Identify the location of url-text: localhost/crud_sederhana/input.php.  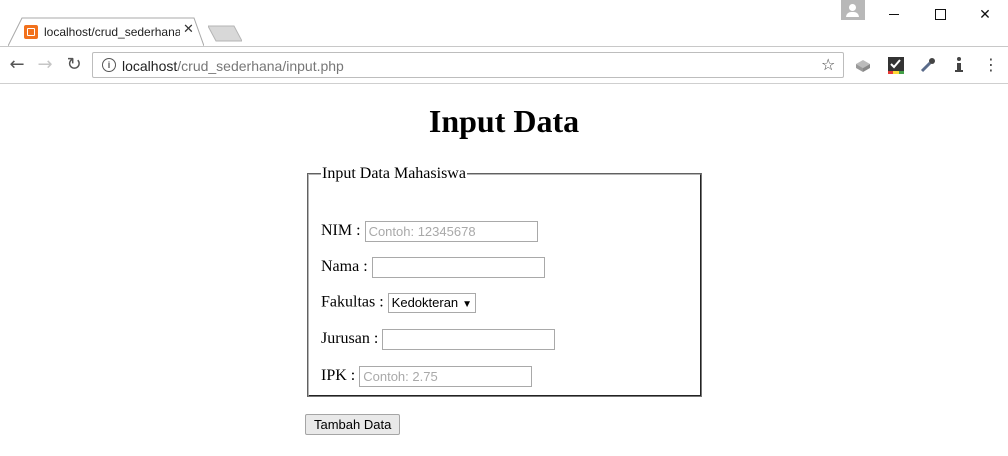
(233, 66).